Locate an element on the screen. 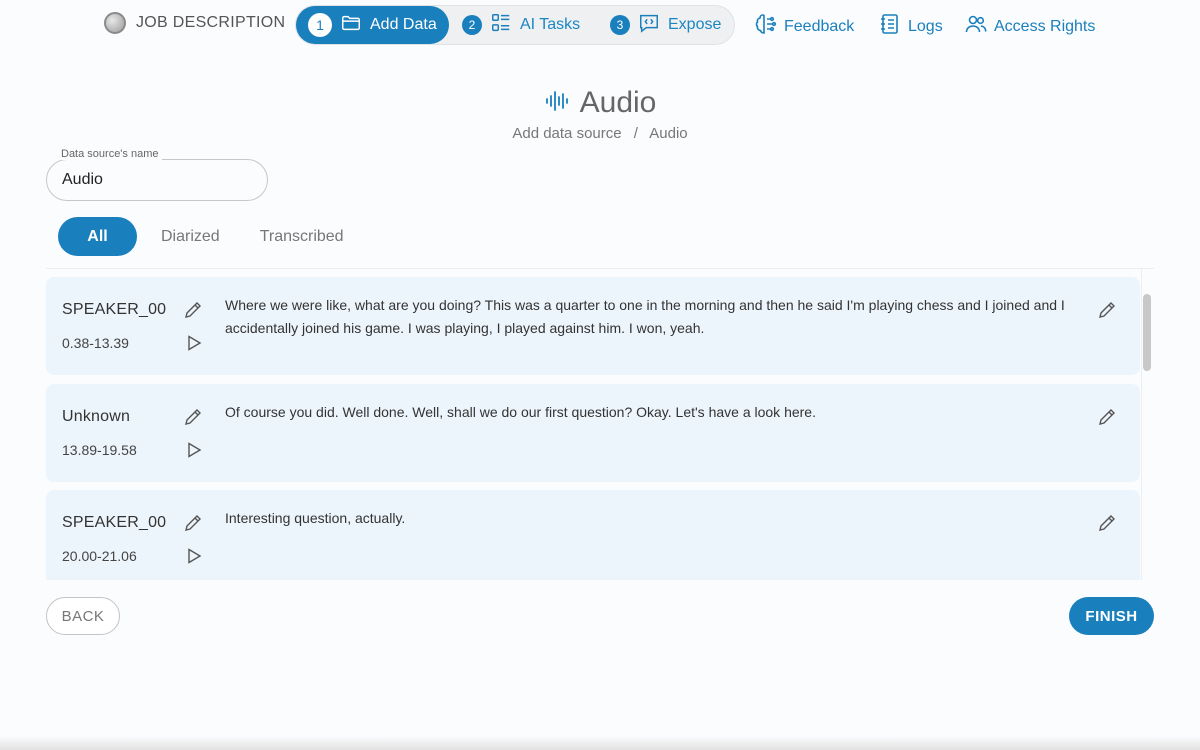 Image resolution: width=1200 pixels, height=750 pixels. finish-button: FINISH is located at coordinates (1111, 616).